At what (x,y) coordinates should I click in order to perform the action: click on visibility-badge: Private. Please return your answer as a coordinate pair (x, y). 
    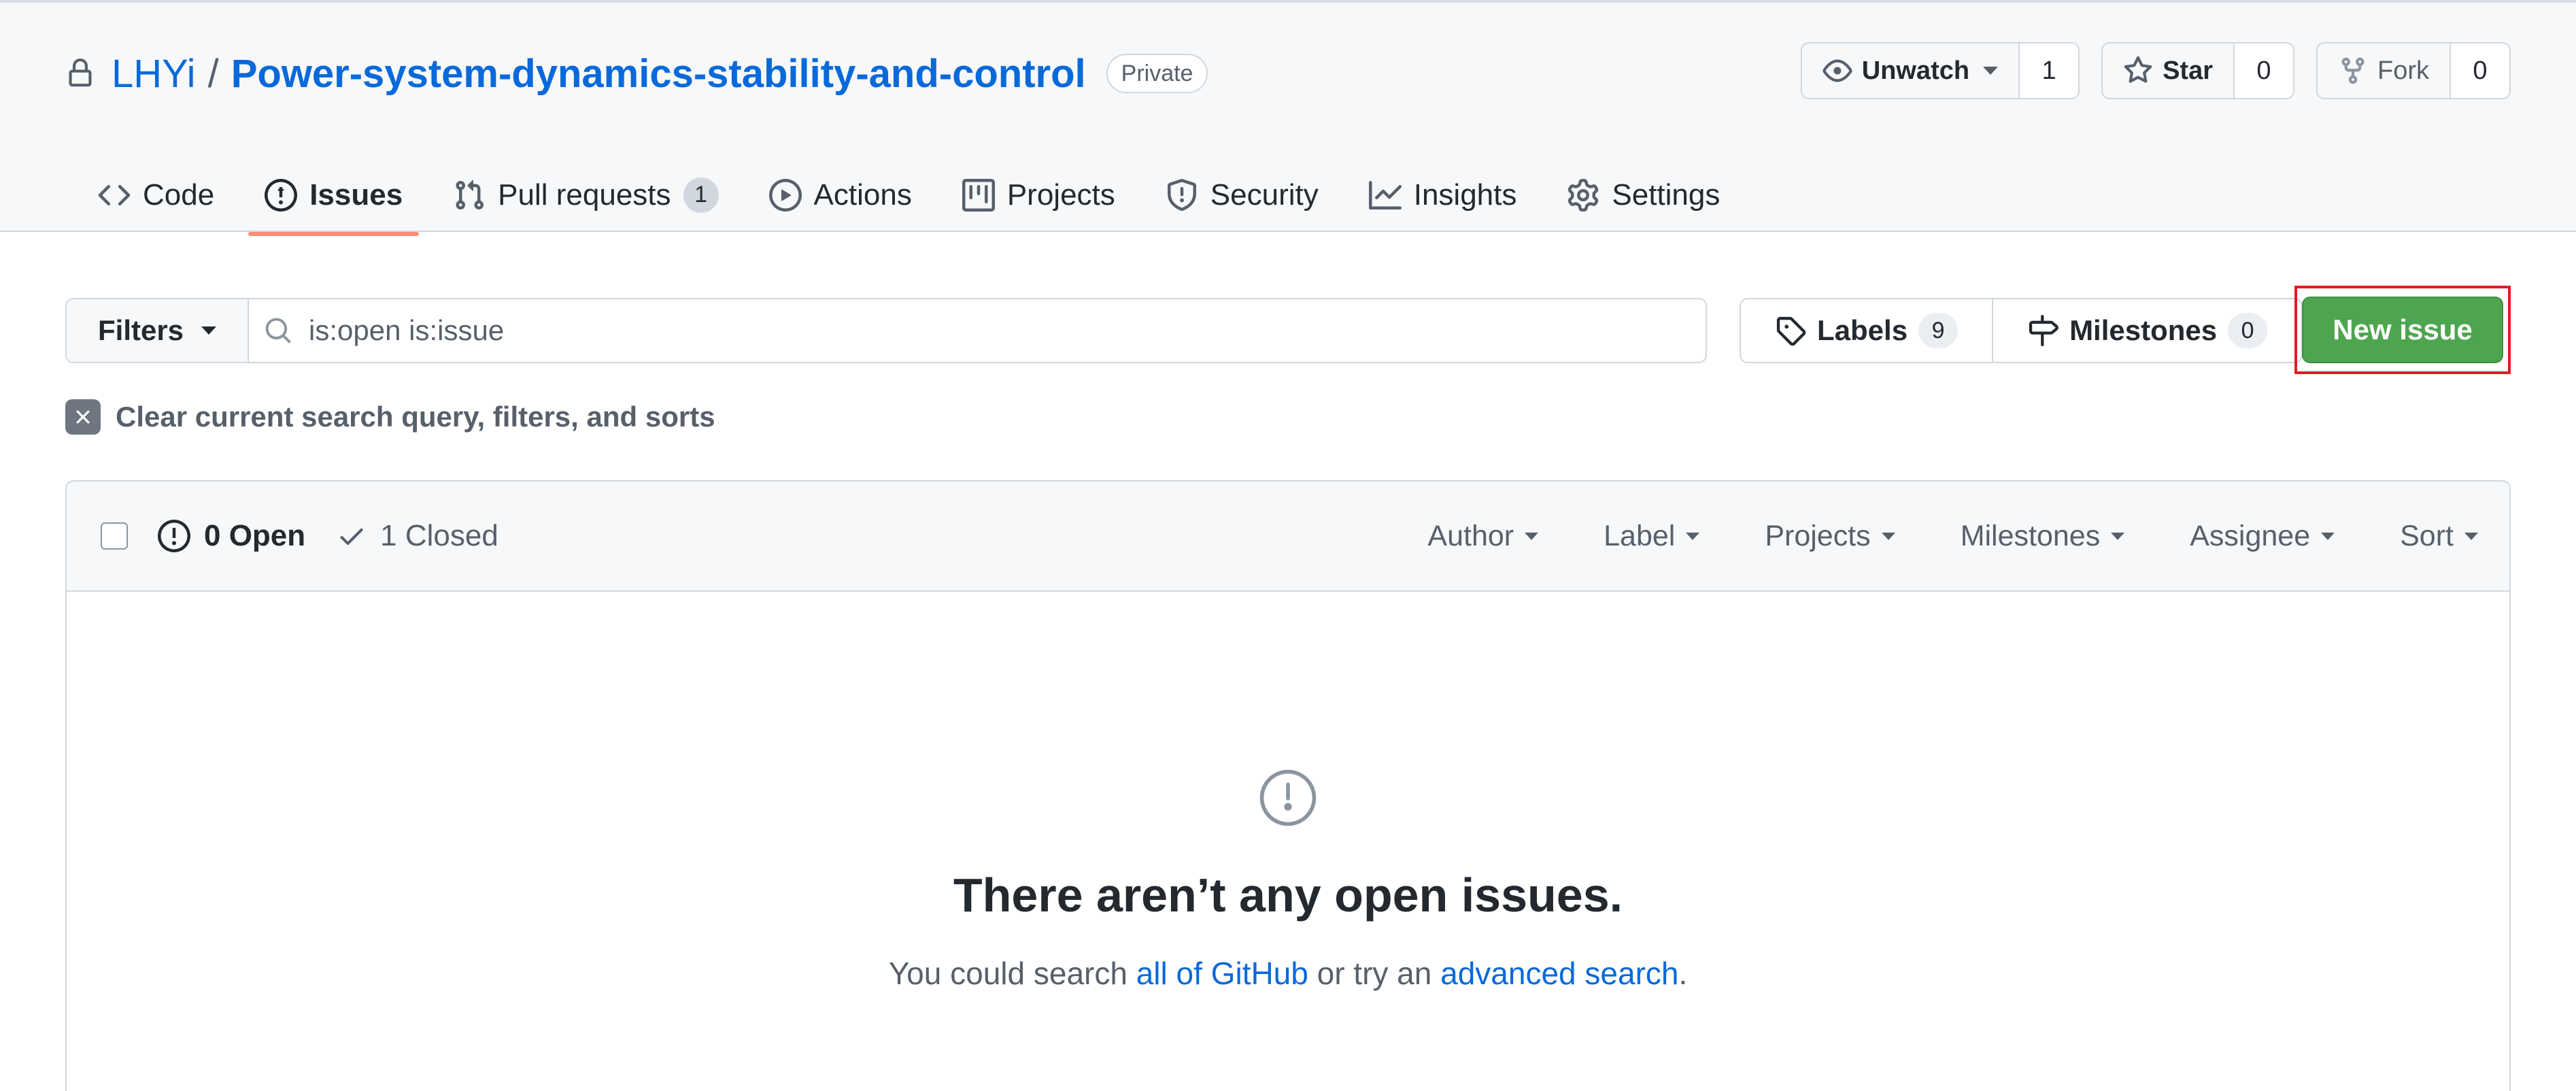
    Looking at the image, I should click on (1157, 73).